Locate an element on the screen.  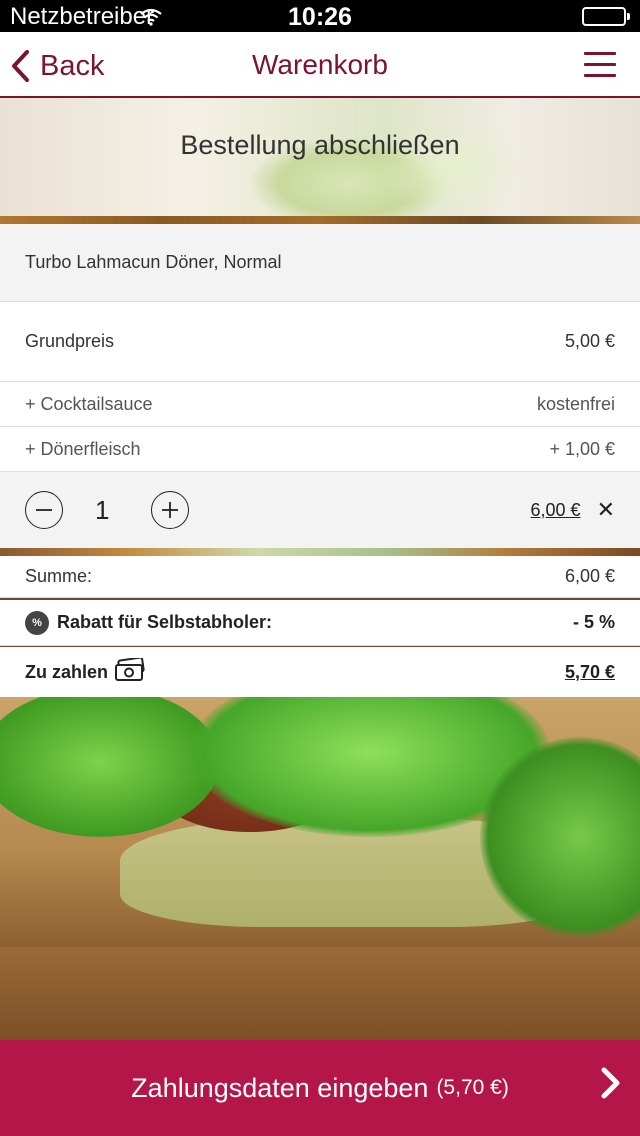
cta-label: Zahlungsdaten eingeben is located at coordinates (280, 1087).